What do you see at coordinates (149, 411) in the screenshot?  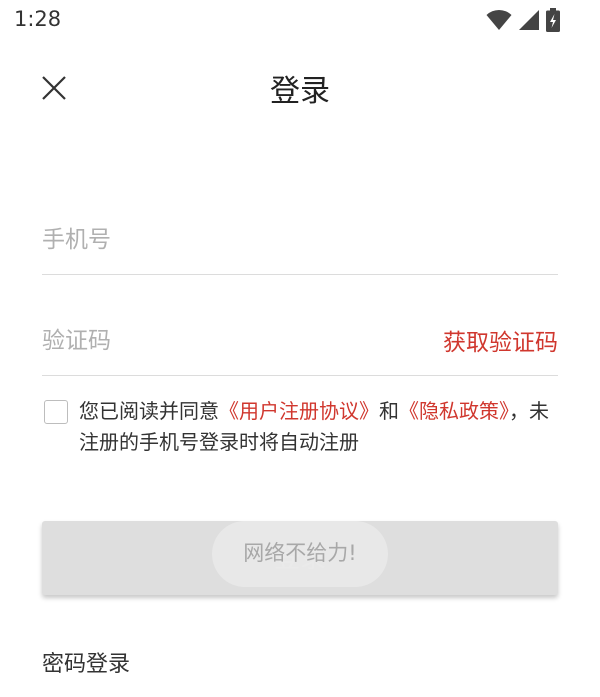 I see `agreement-prefix: 您已阅读并同意` at bounding box center [149, 411].